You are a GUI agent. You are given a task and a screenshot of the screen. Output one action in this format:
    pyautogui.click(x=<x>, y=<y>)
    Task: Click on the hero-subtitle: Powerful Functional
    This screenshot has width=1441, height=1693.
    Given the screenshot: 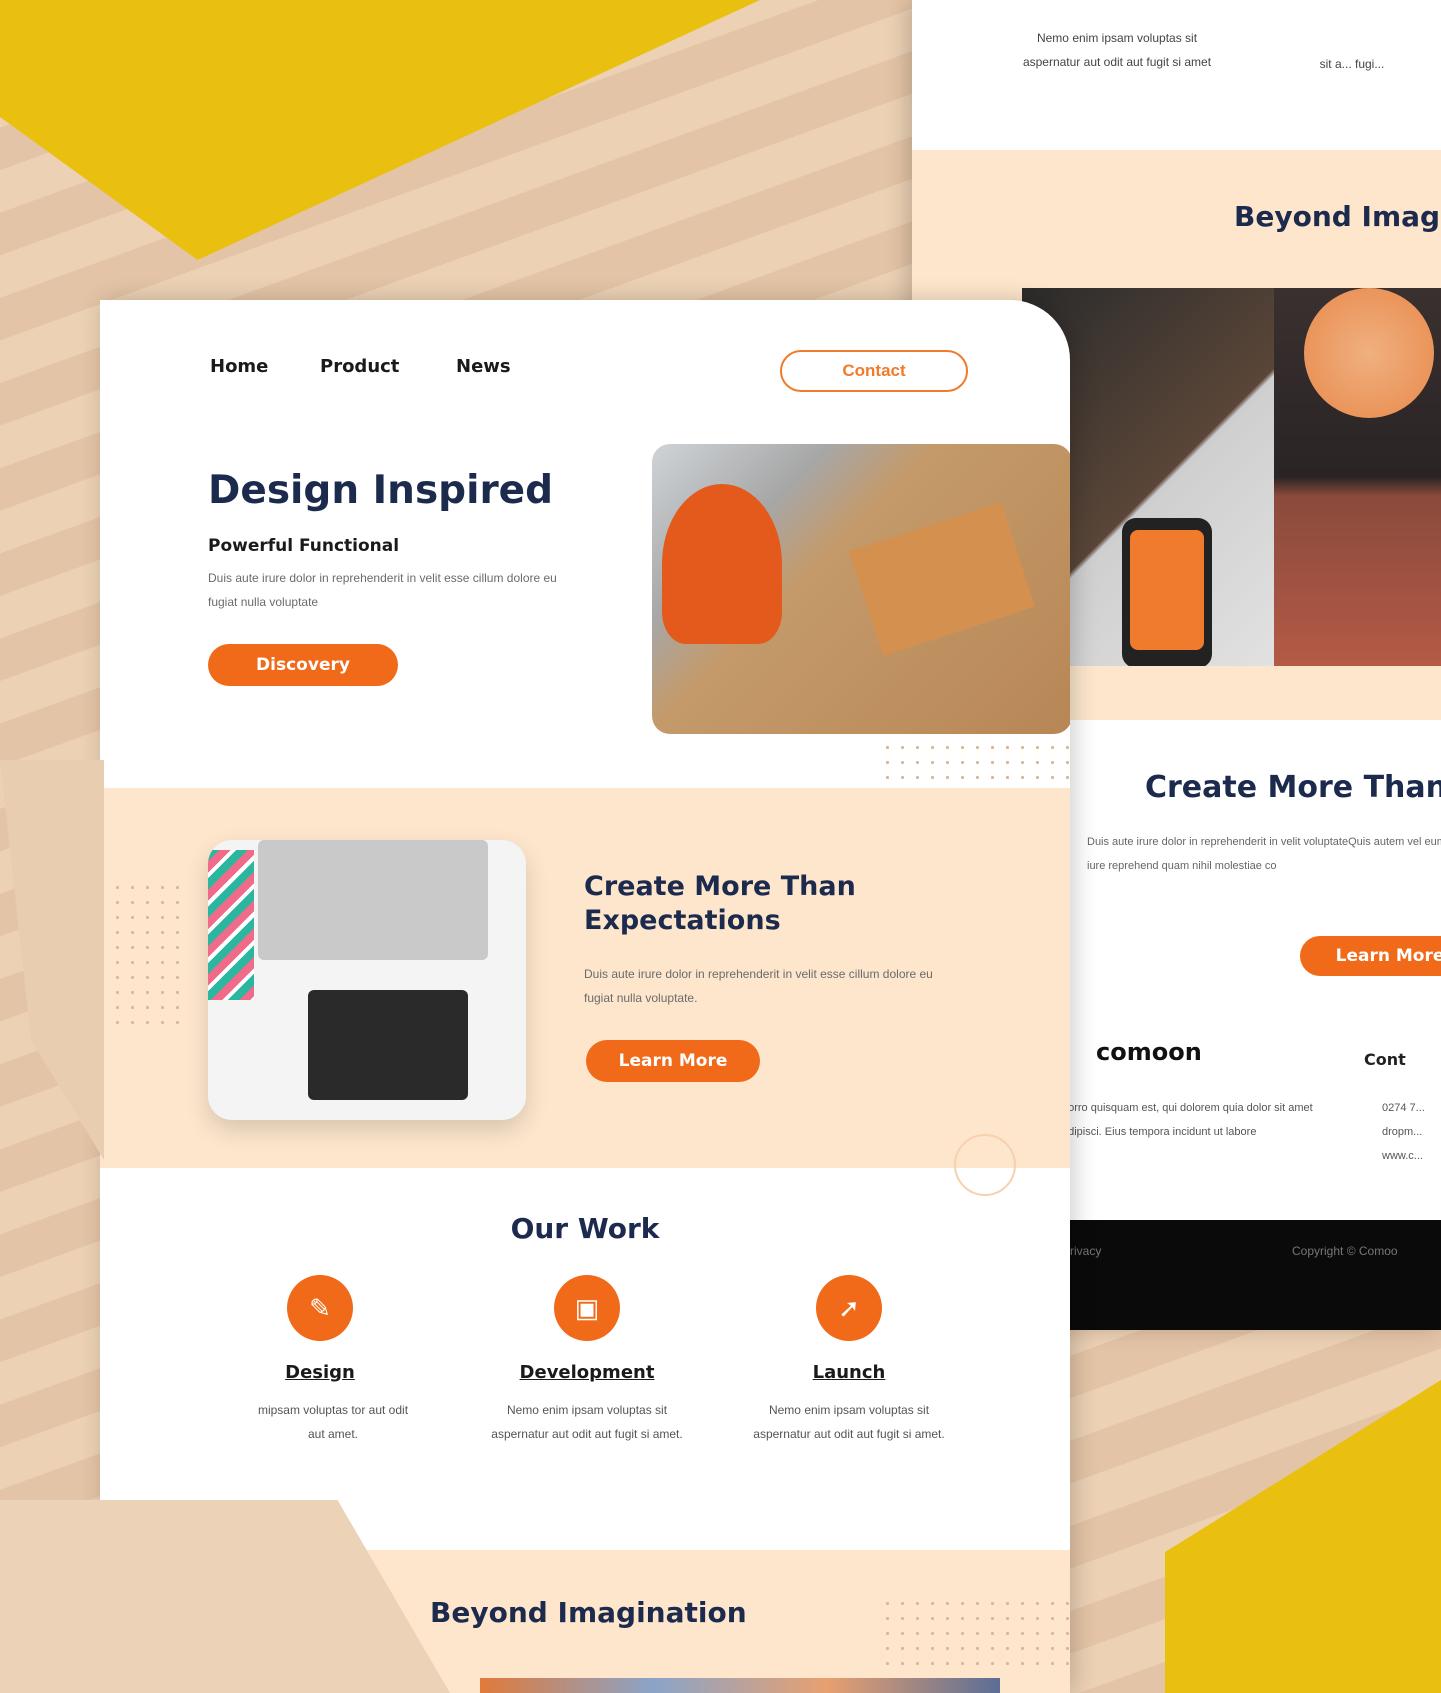 What is the action you would take?
    pyautogui.click(x=304, y=546)
    